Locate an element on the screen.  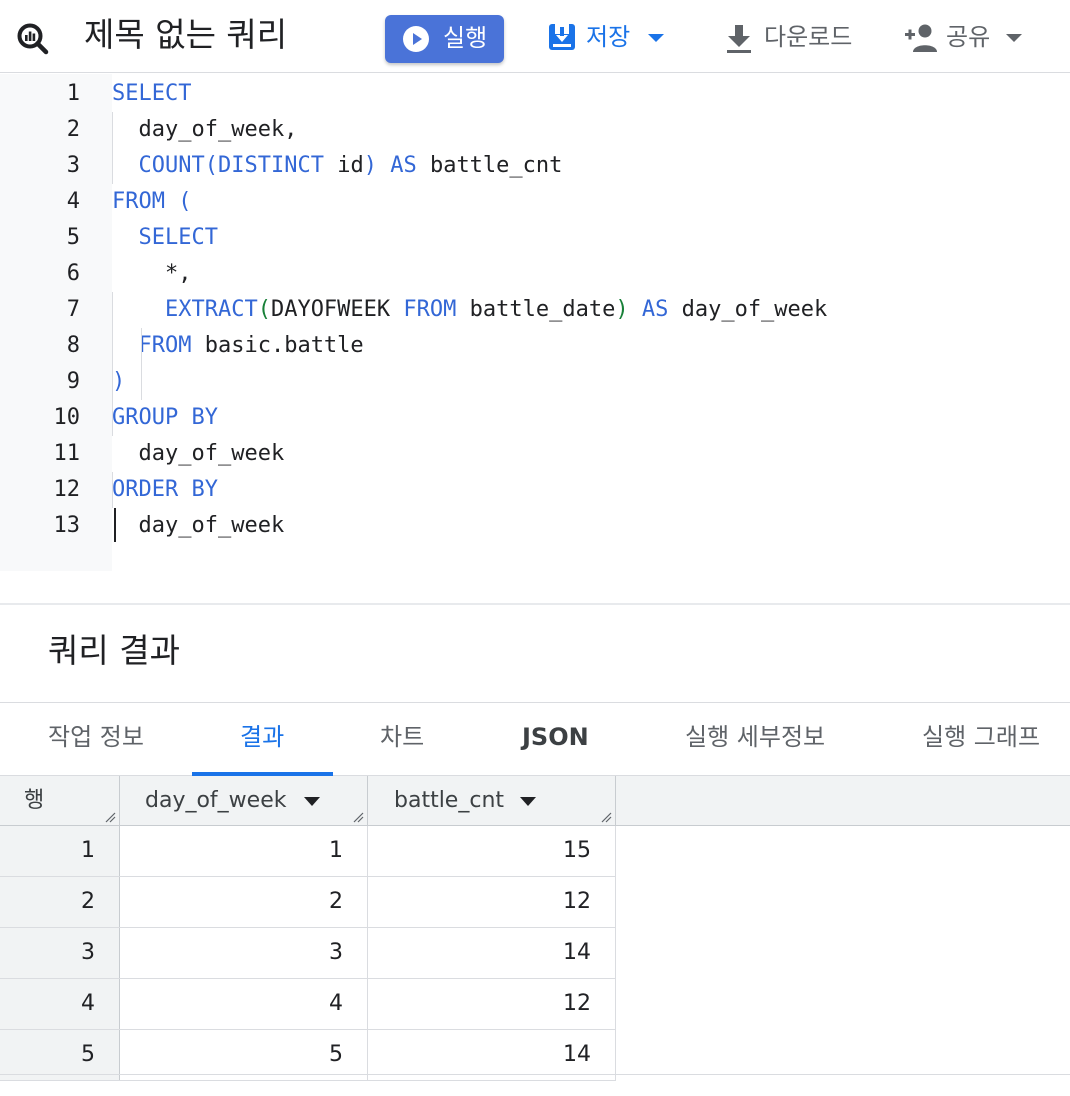
line-number: 1 is located at coordinates (73, 93).